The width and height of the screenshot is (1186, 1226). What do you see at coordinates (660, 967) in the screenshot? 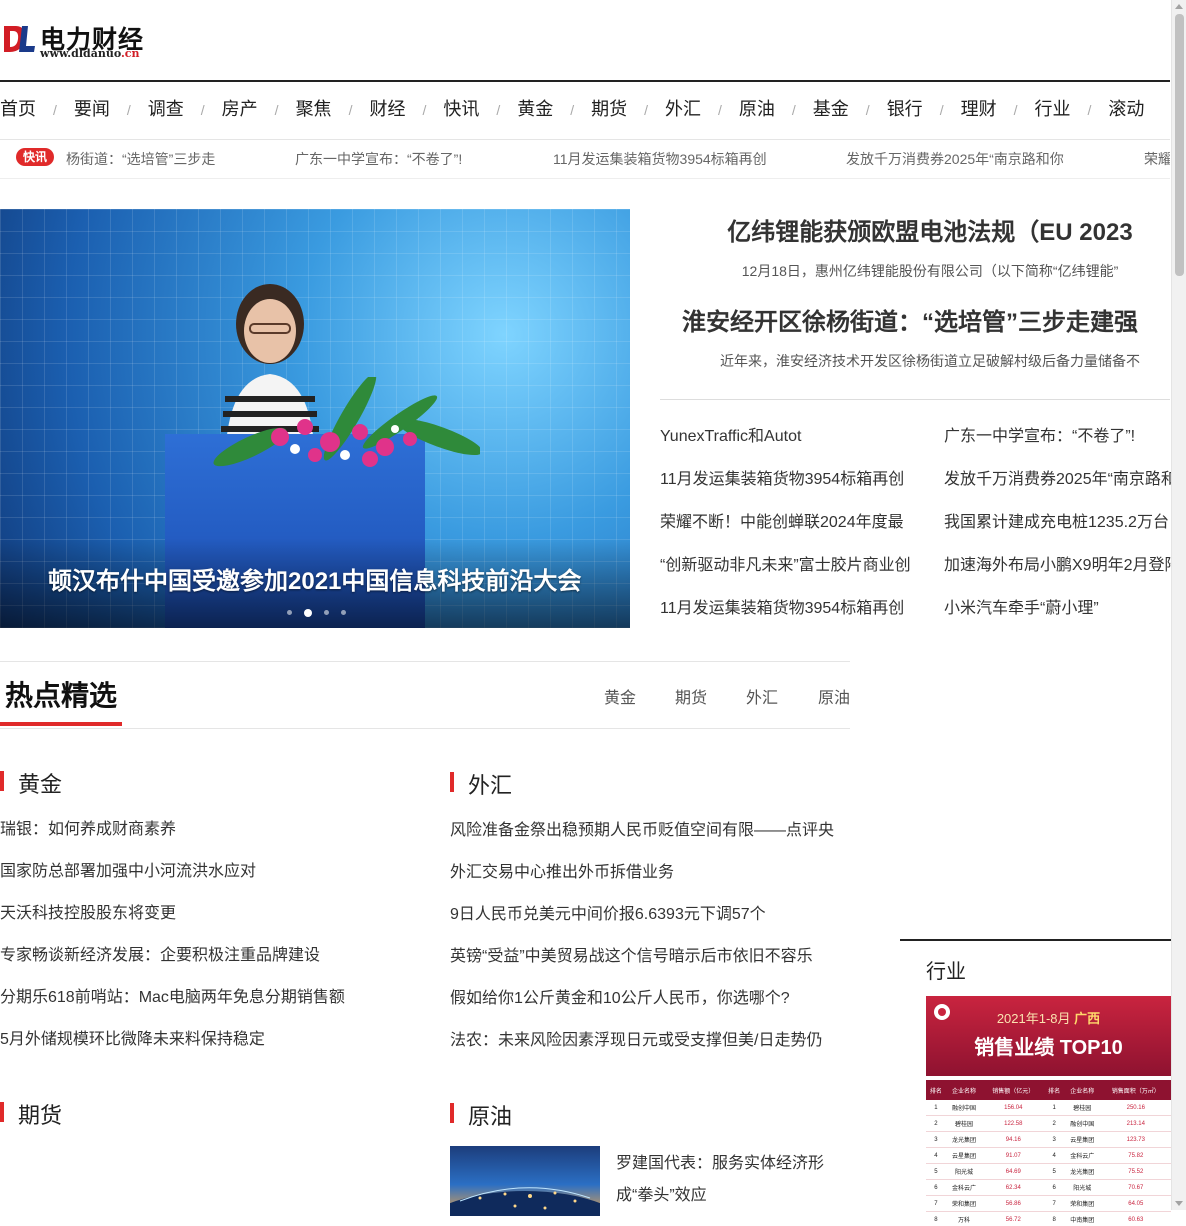
I see `list-item: 英镑“受益”中美贸易战这个信号暗示后市依旧不容乐` at bounding box center [660, 967].